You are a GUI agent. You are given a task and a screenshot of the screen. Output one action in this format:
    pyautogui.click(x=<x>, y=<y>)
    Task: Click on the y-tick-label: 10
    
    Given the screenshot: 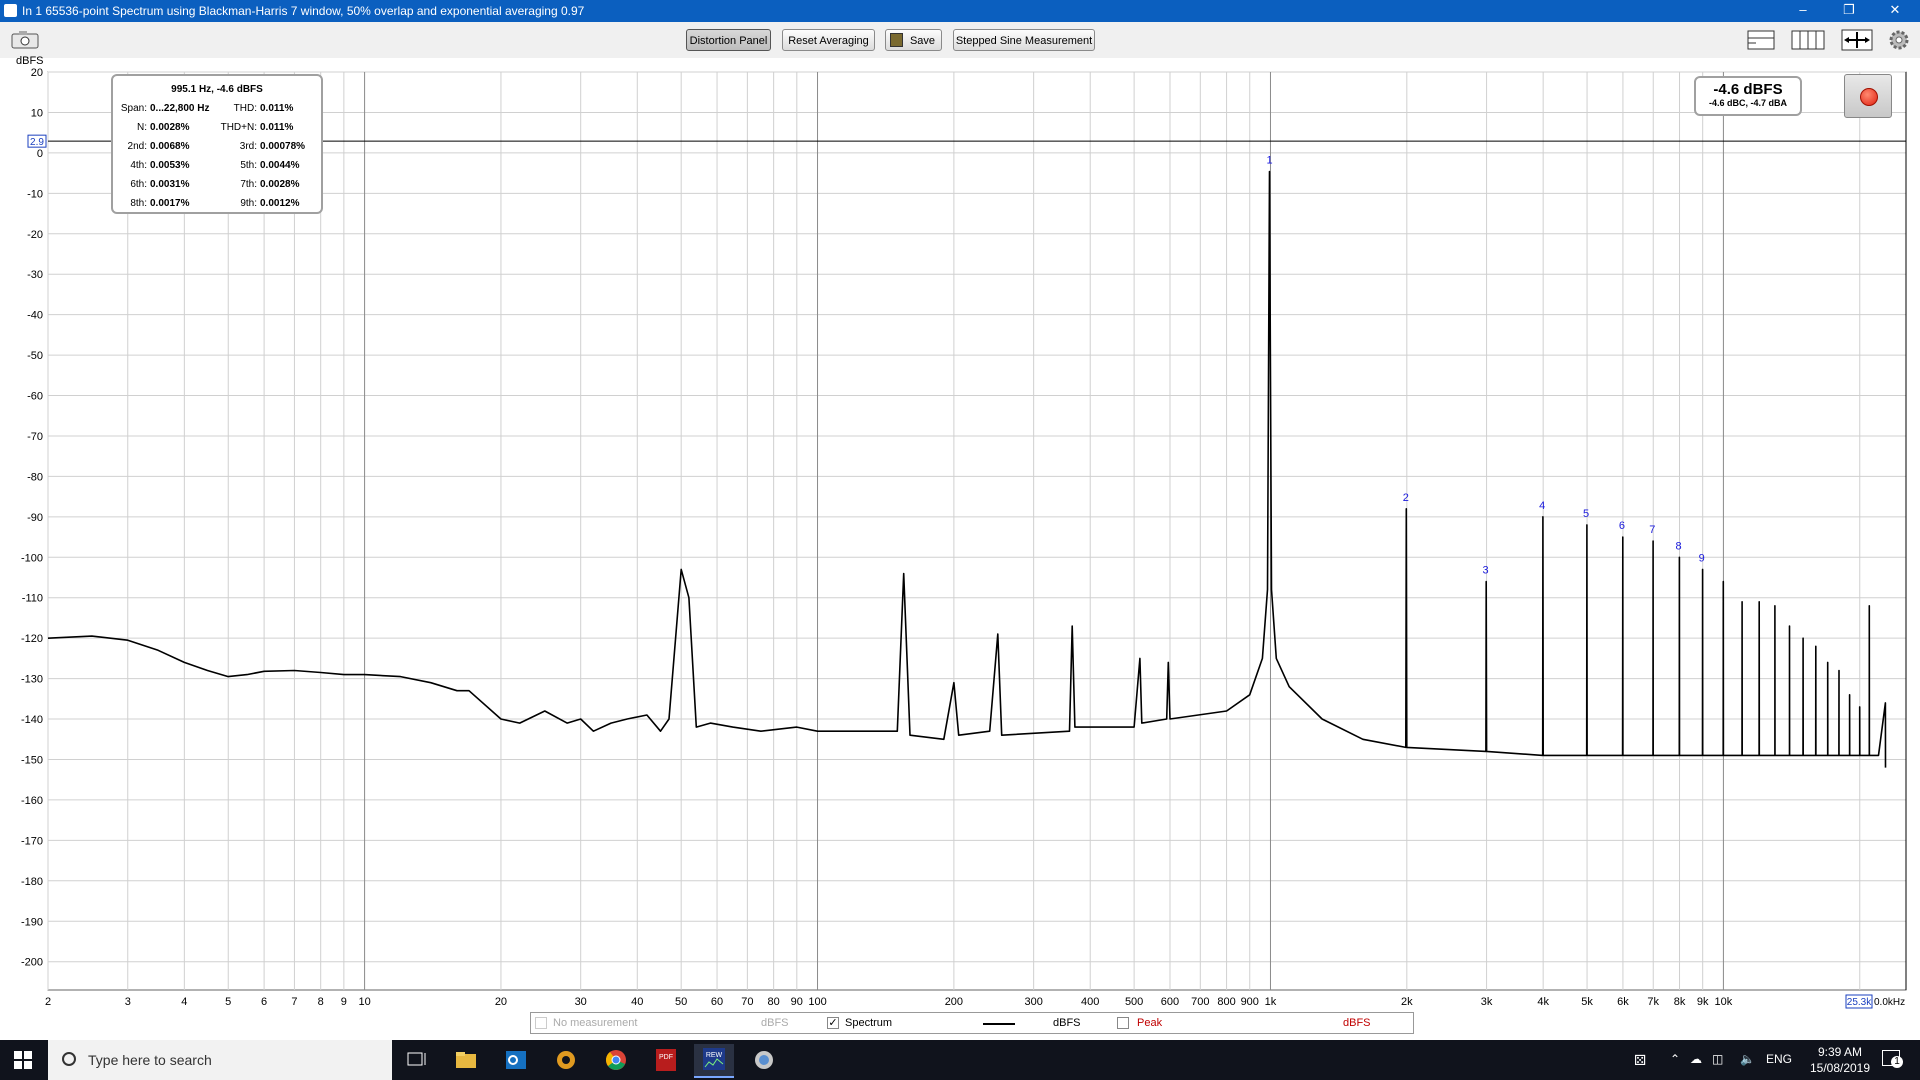 What is the action you would take?
    pyautogui.click(x=37, y=113)
    